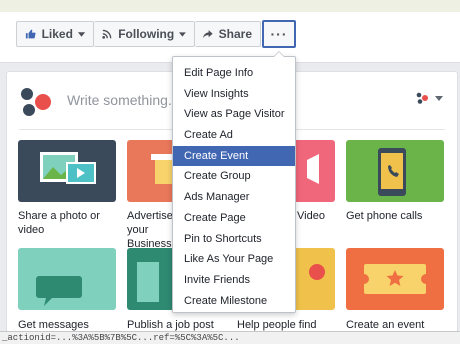 Image resolution: width=460 pixels, height=344 pixels. What do you see at coordinates (392, 172) in the screenshot?
I see `phone-icon` at bounding box center [392, 172].